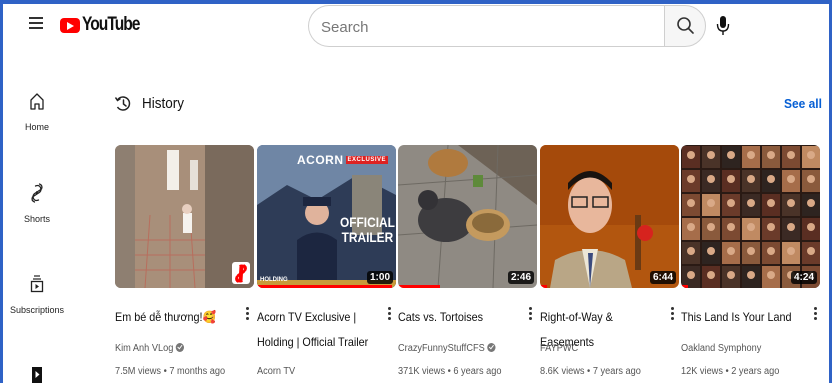 The image size is (832, 384). Describe the element at coordinates (37, 284) in the screenshot. I see `subscriptions-icon` at that location.